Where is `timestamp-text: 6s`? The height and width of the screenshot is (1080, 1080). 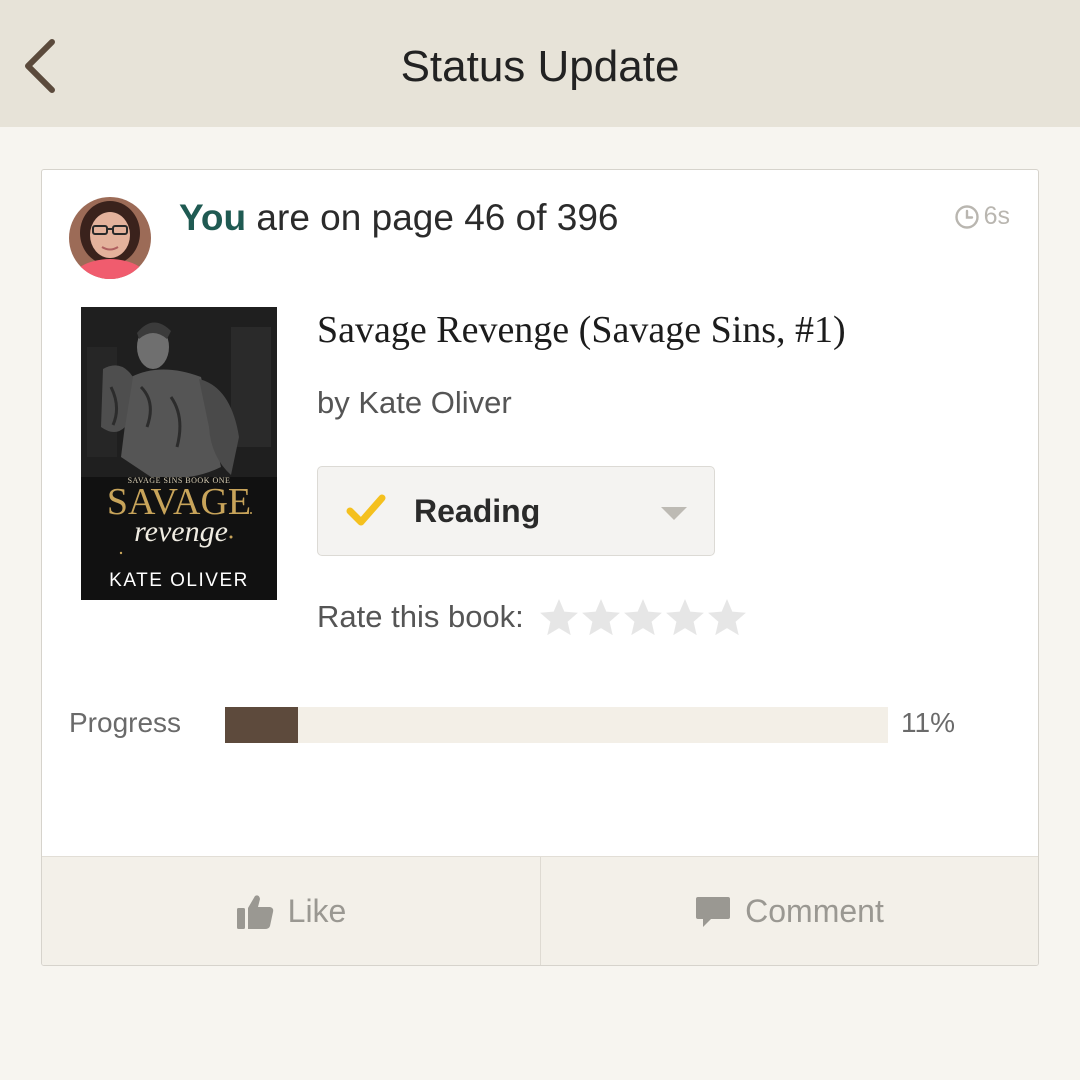 timestamp-text: 6s is located at coordinates (996, 216).